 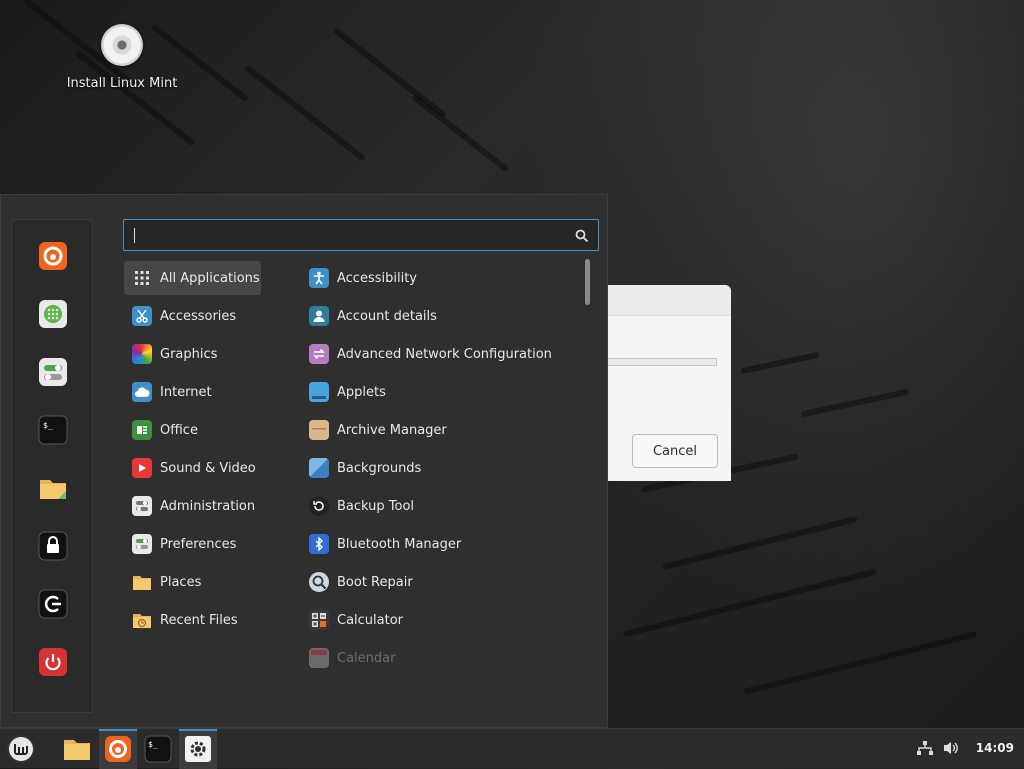 I want to click on cdrom-icon, so click(x=122, y=45).